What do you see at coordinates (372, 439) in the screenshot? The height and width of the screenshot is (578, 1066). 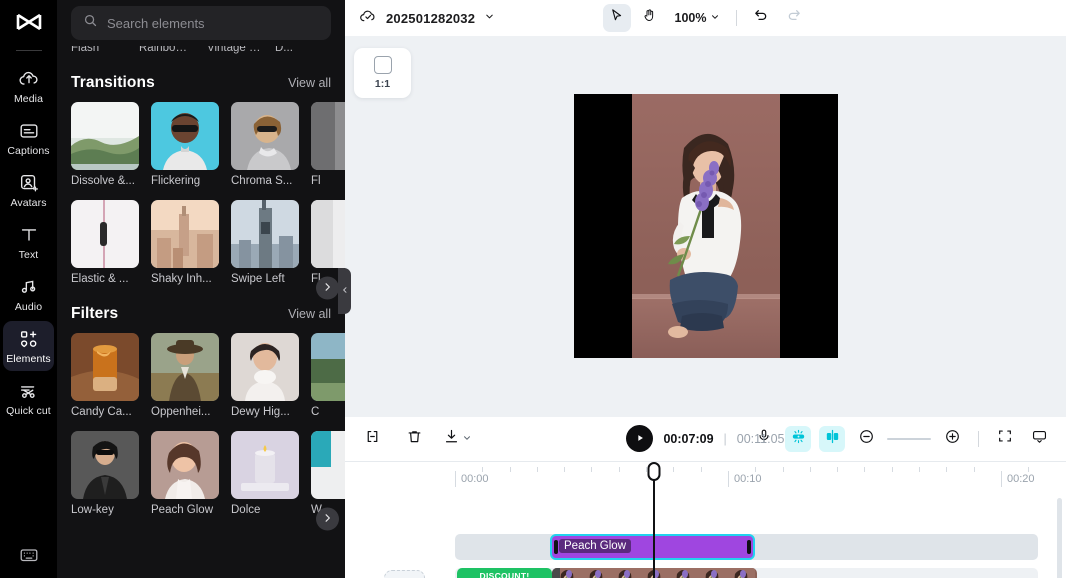 I see `split-button` at bounding box center [372, 439].